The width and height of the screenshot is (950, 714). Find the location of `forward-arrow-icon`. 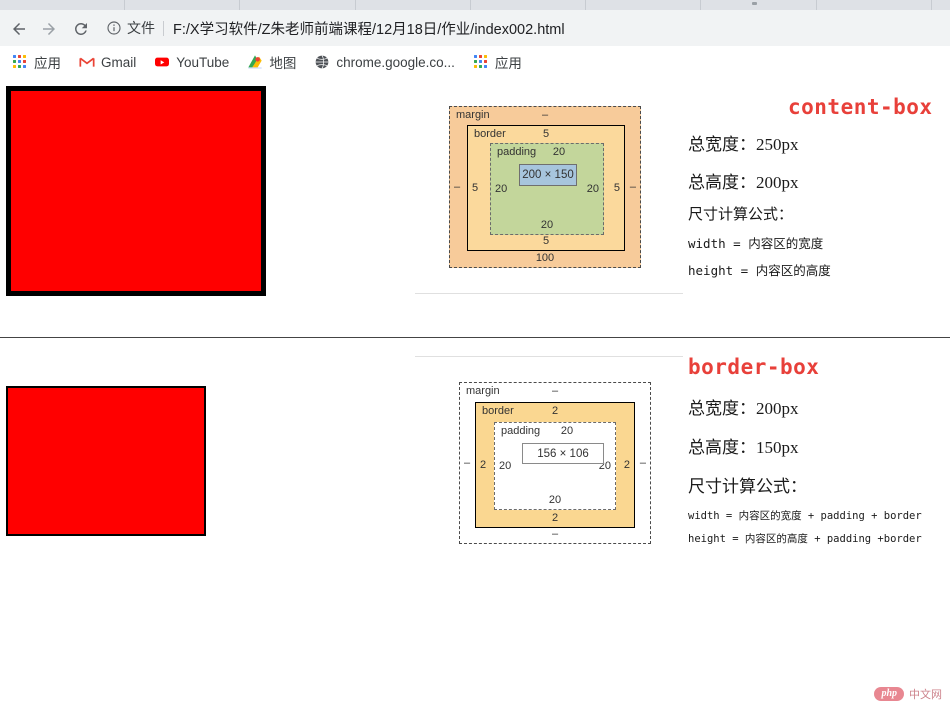

forward-arrow-icon is located at coordinates (49, 29).